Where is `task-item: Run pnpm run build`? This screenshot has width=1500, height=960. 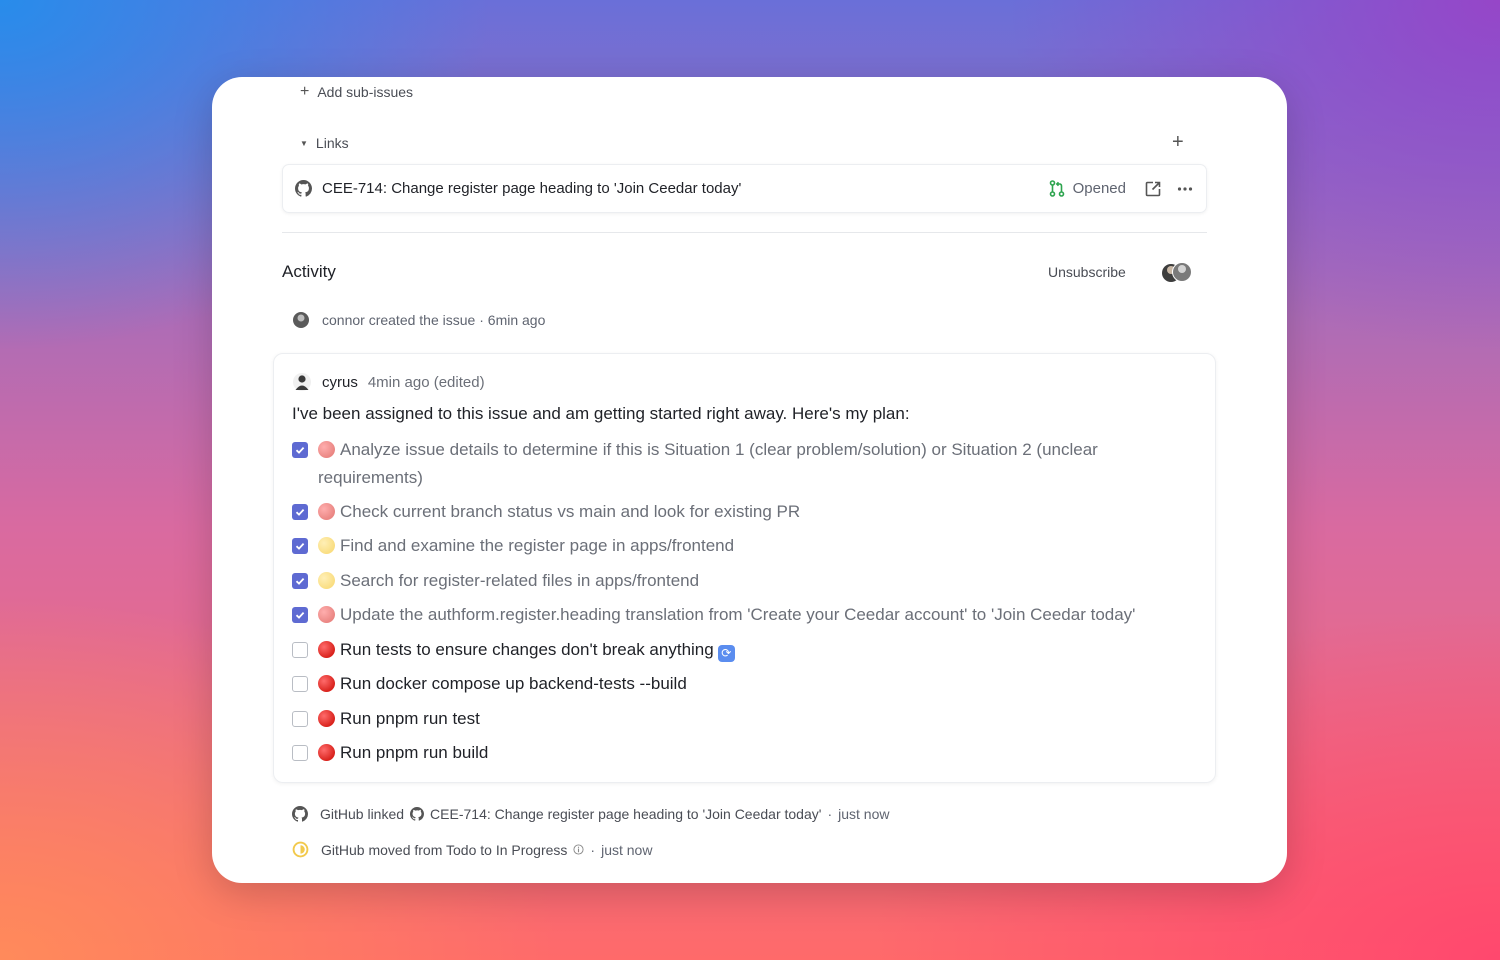
task-item: Run pnpm run build is located at coordinates (747, 753).